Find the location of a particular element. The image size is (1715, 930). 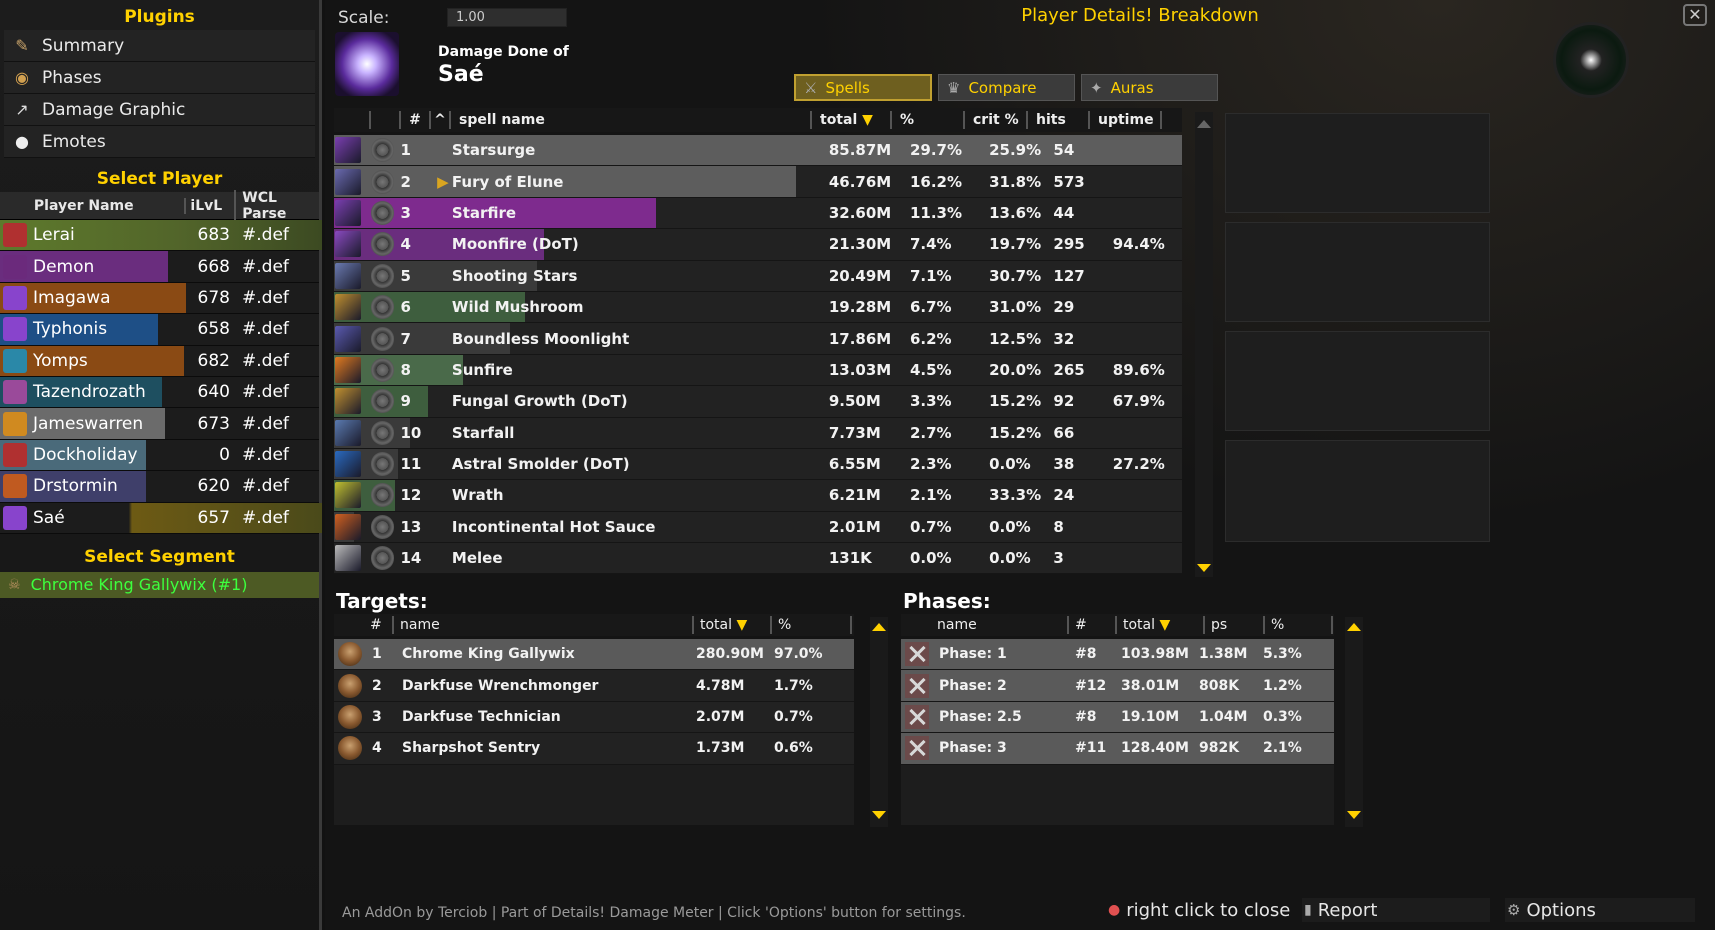

tab-compare: ♛ Compare is located at coordinates (1006, 87).